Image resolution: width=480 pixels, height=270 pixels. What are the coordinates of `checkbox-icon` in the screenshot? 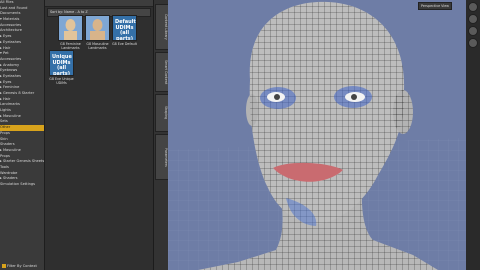 It's located at (4, 266).